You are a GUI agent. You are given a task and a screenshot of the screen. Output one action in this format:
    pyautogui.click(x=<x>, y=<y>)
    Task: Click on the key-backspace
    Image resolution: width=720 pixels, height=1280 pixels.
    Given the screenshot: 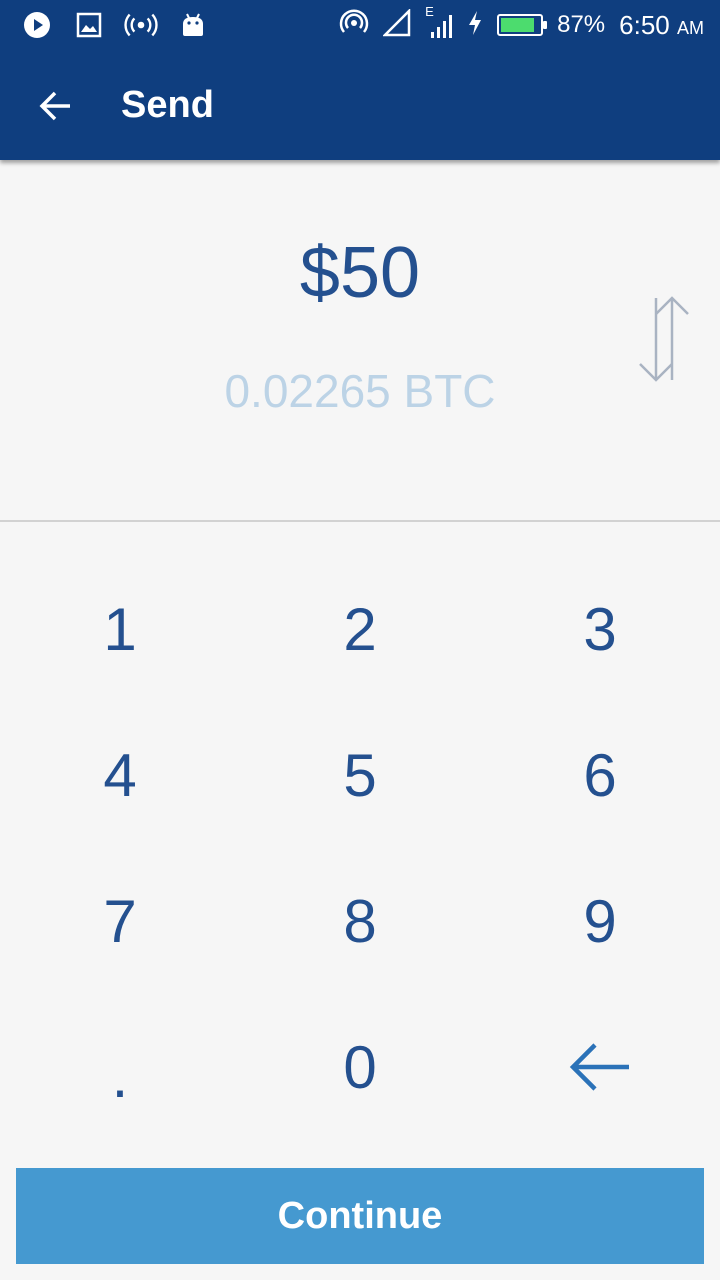 What is the action you would take?
    pyautogui.click(x=600, y=1067)
    